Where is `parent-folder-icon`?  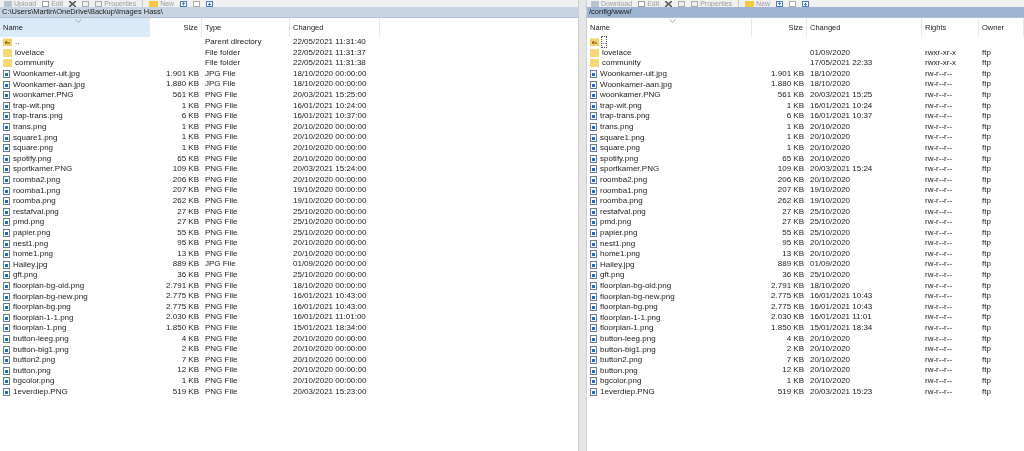
parent-folder-icon is located at coordinates (7, 42).